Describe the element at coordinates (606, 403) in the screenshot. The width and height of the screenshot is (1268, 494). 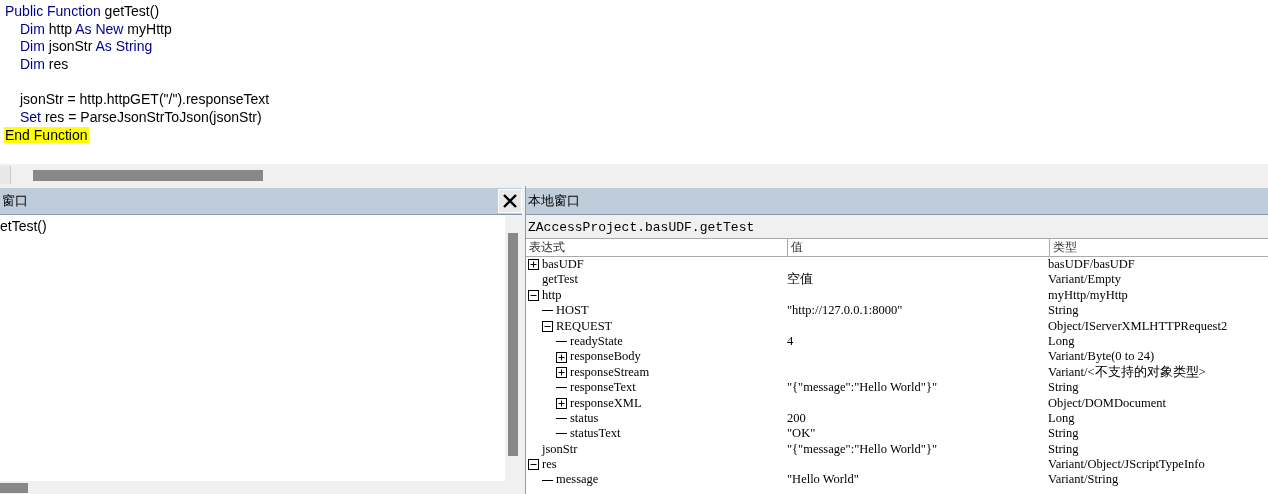
I see `variable-name: responseXML` at that location.